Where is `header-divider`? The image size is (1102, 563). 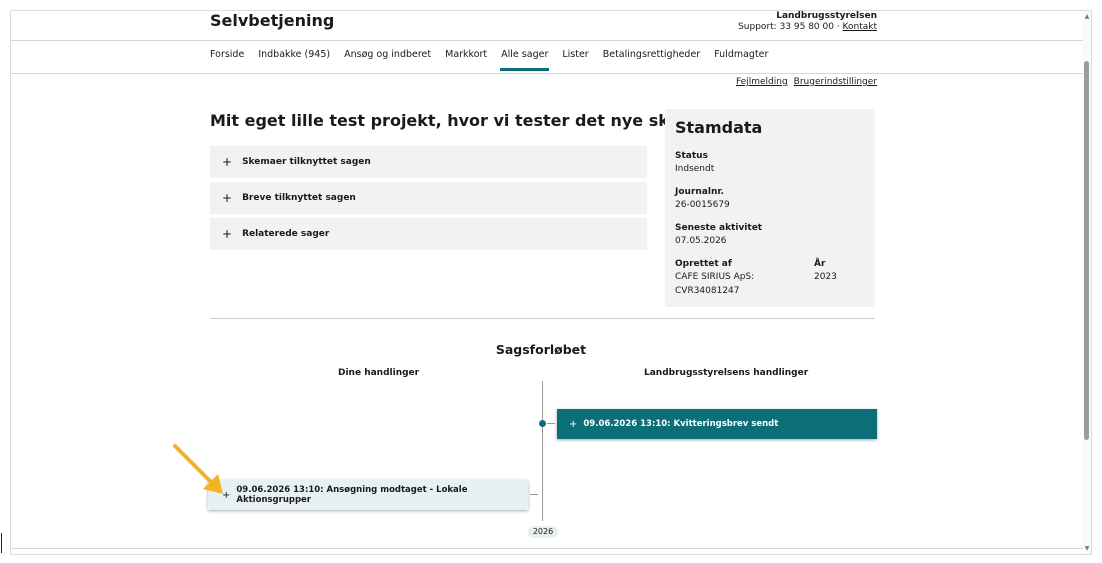
header-divider is located at coordinates (547, 40).